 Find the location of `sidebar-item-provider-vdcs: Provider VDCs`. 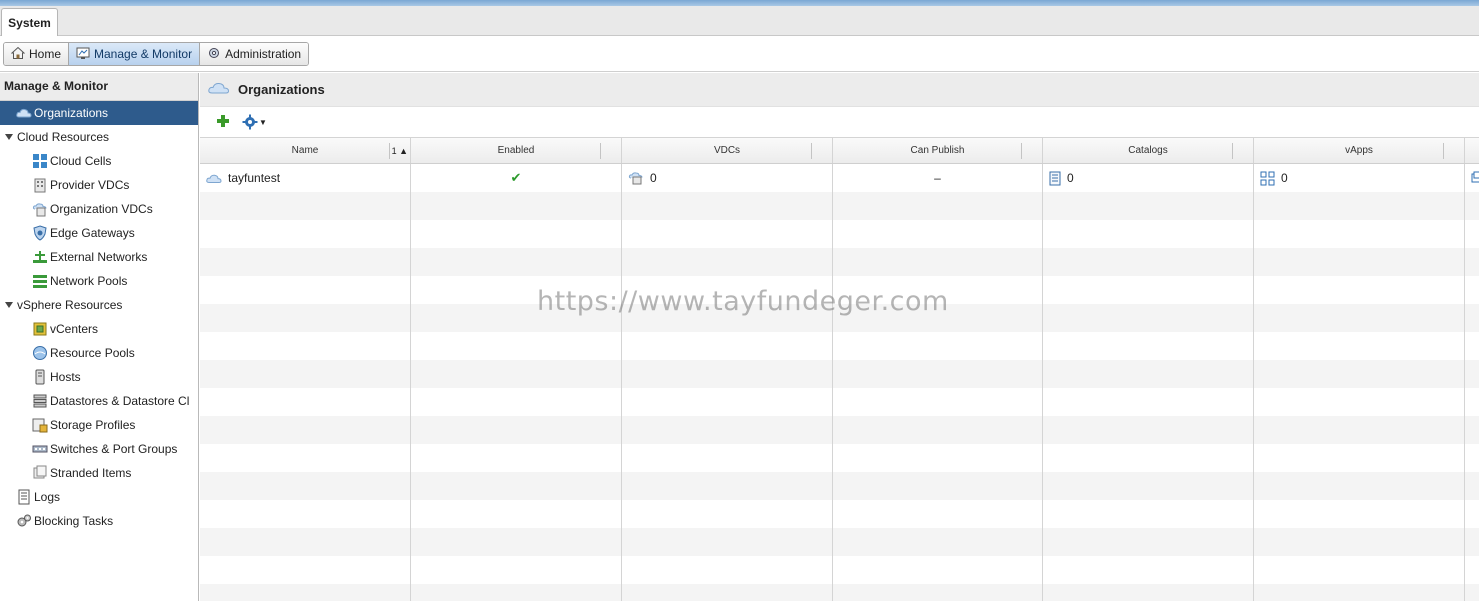

sidebar-item-provider-vdcs: Provider VDCs is located at coordinates (99, 185).